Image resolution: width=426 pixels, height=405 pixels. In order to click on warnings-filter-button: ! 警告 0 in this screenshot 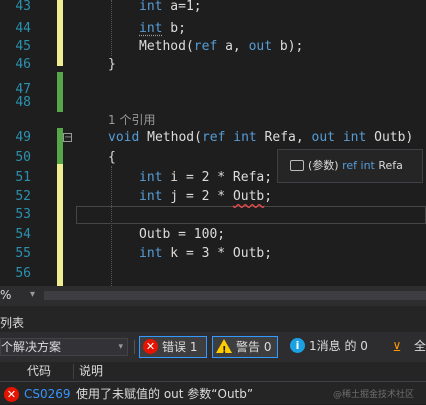, I will do `click(245, 347)`.